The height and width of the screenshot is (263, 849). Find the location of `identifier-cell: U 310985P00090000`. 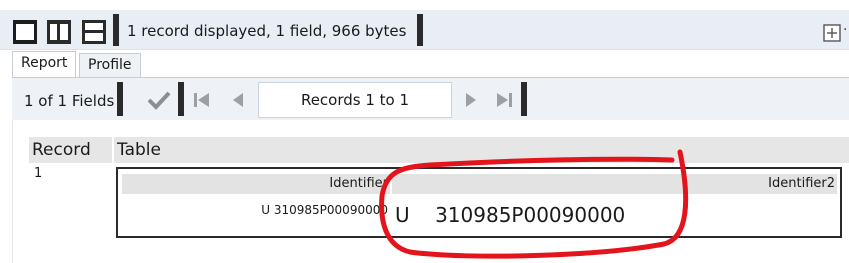

identifier-cell: U 310985P00090000 is located at coordinates (294, 210).